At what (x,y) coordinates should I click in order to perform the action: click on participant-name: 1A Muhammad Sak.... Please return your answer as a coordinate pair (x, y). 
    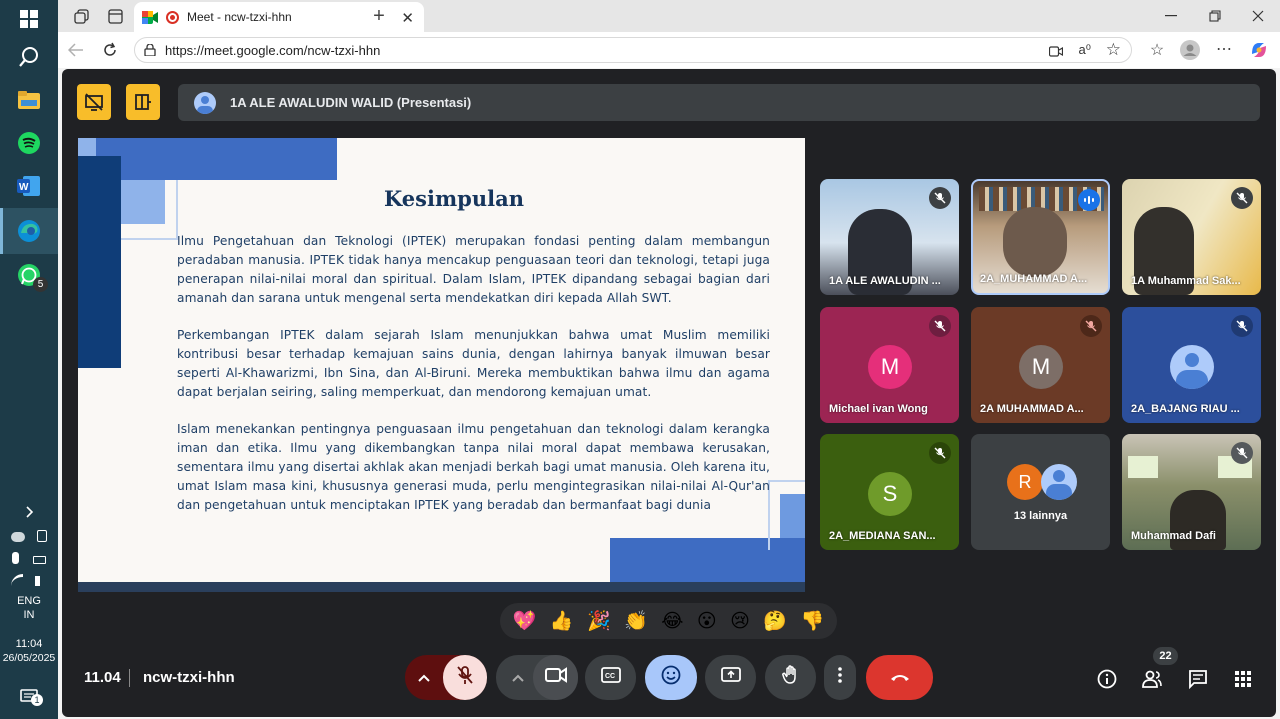
    Looking at the image, I should click on (1186, 281).